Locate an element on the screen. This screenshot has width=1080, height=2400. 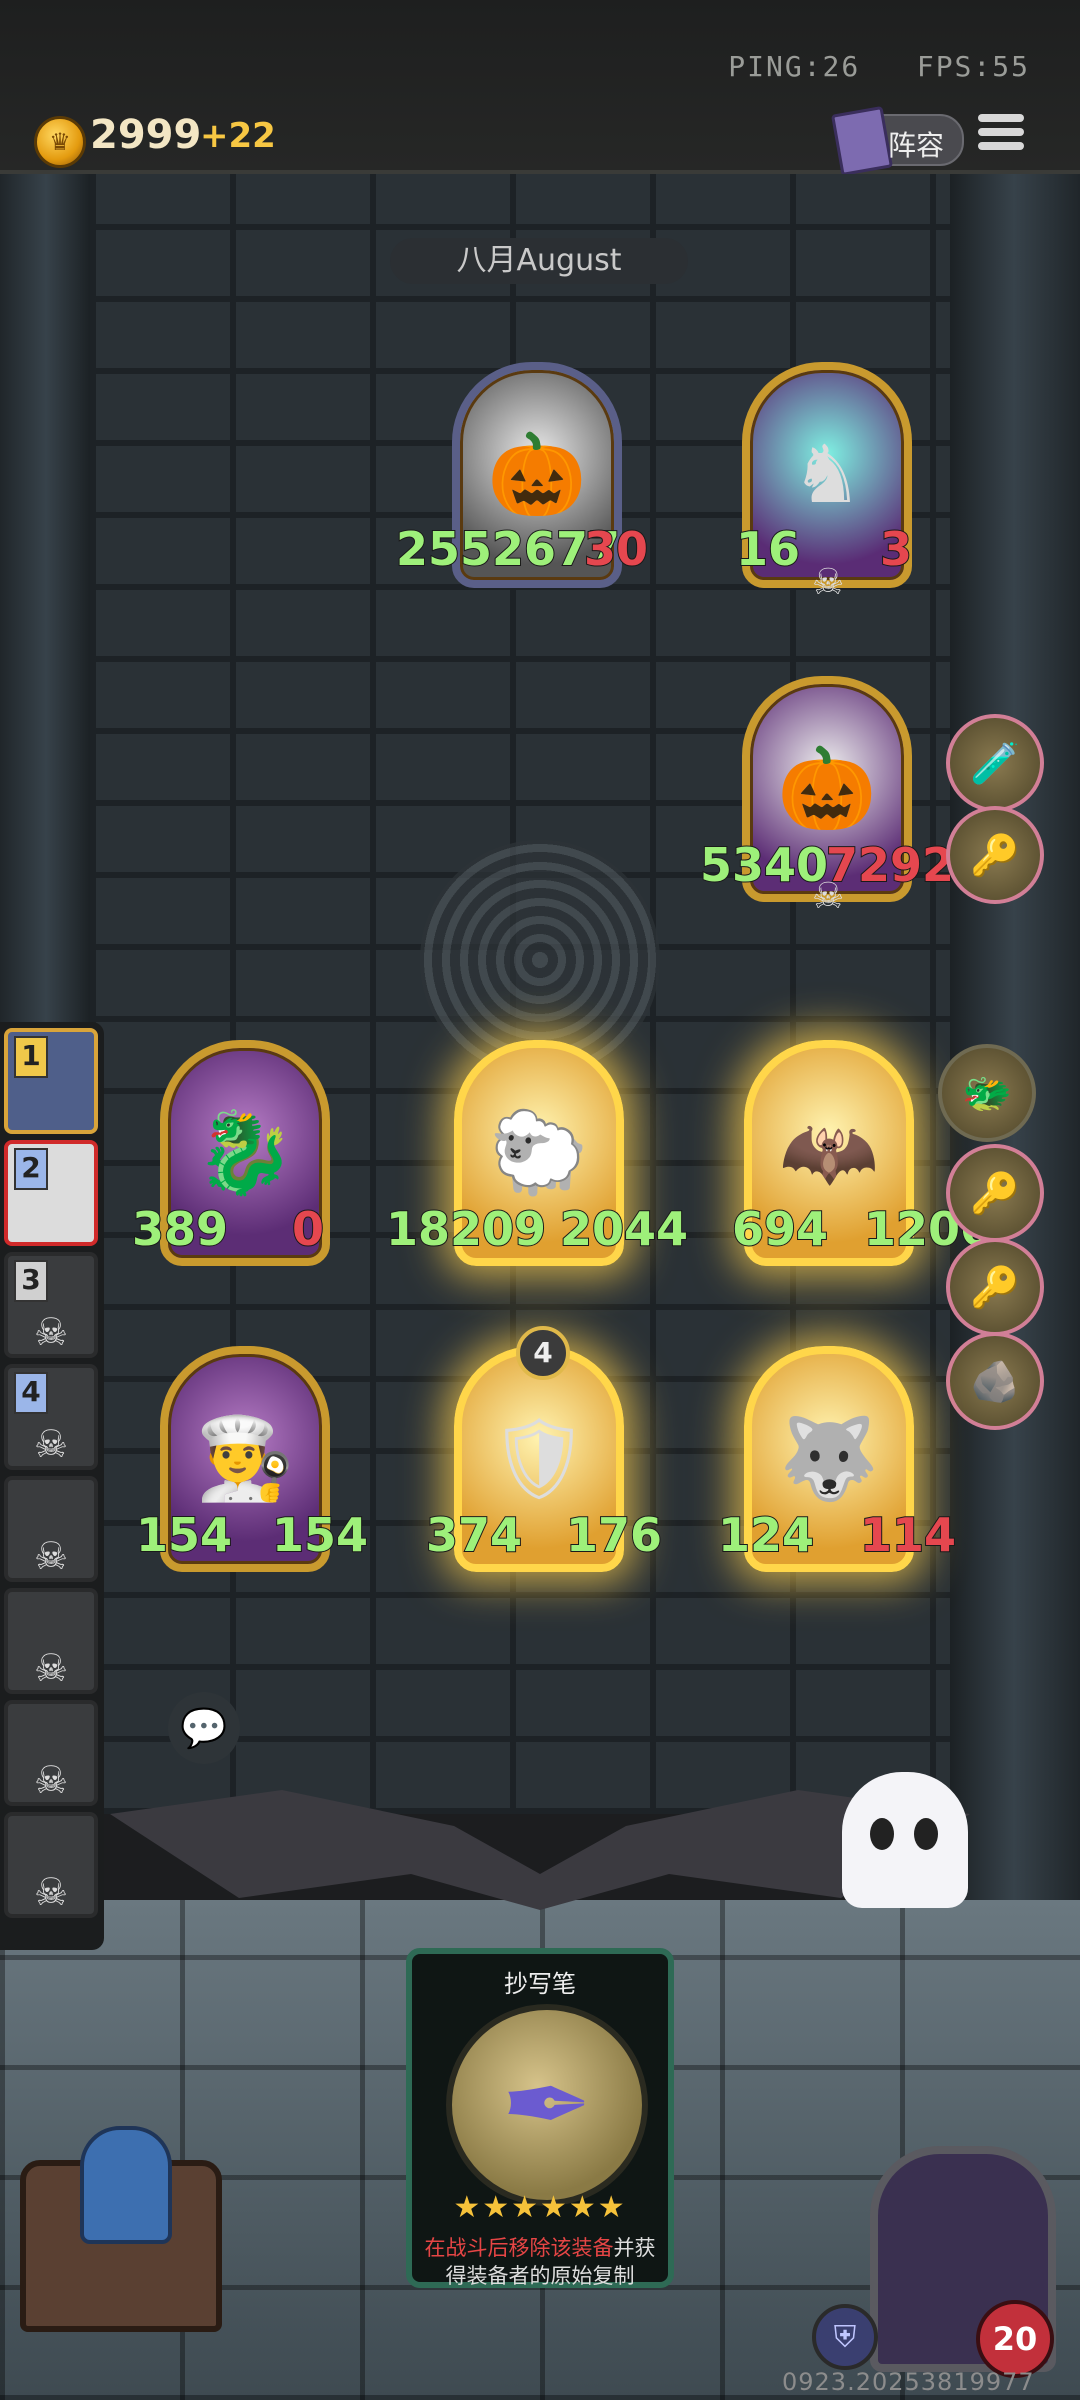
lineup-button: 阵容 is located at coordinates (897, 141).